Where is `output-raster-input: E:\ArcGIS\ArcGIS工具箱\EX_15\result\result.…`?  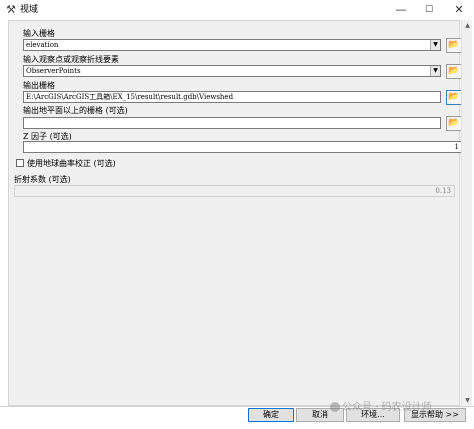
output-raster-input: E:\ArcGIS\ArcGIS工具箱\EX_15\result\result.… is located at coordinates (232, 97).